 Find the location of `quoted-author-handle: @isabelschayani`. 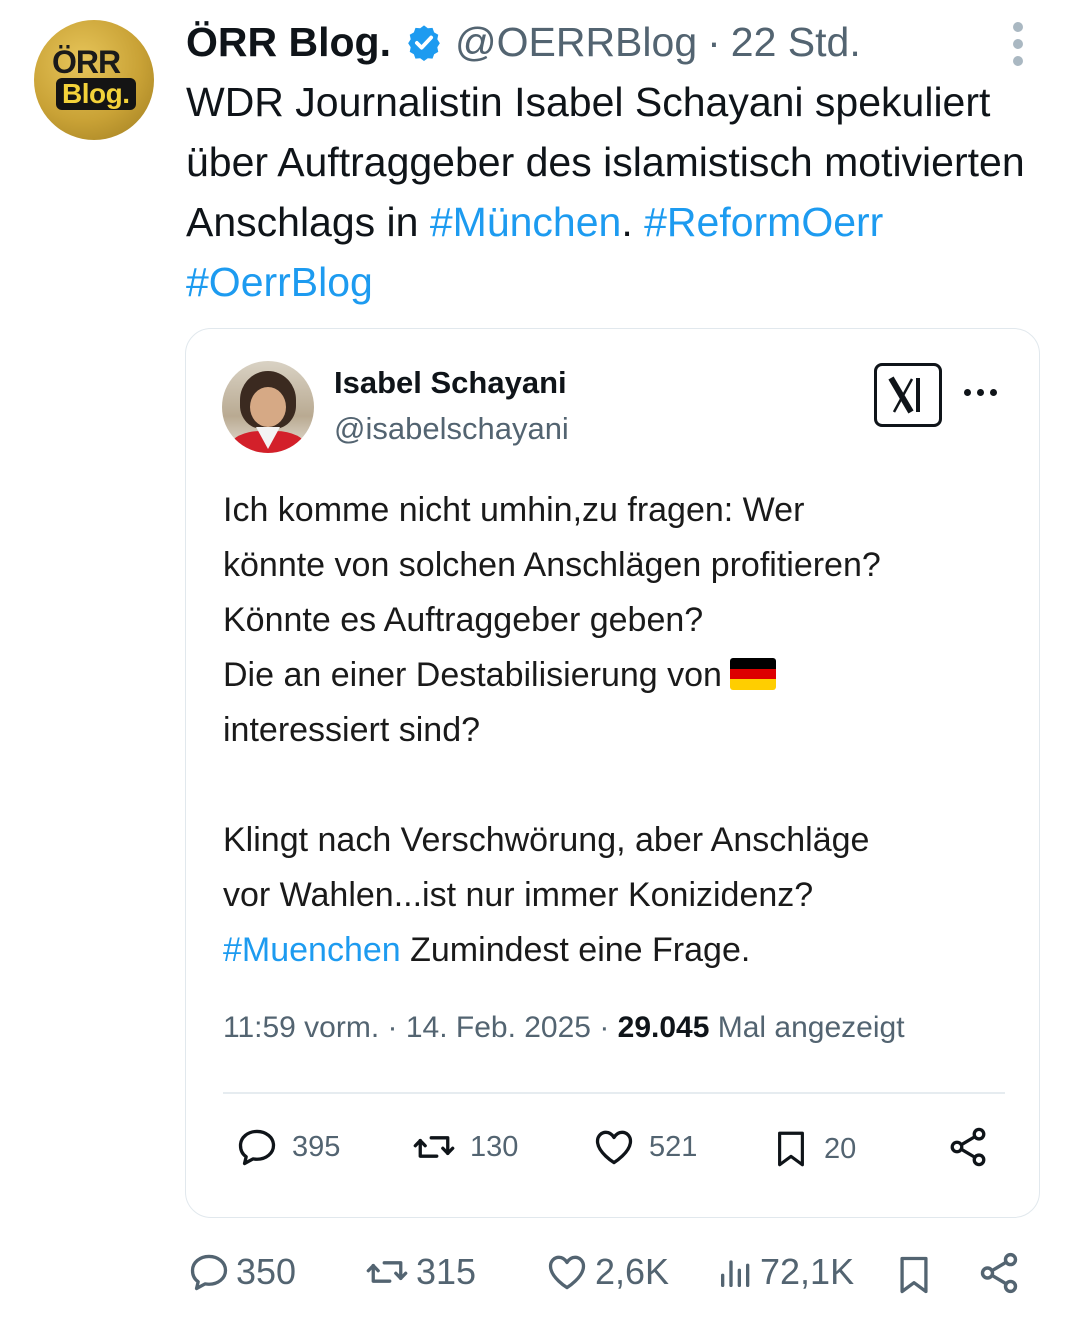

quoted-author-handle: @isabelschayani is located at coordinates (451, 429).